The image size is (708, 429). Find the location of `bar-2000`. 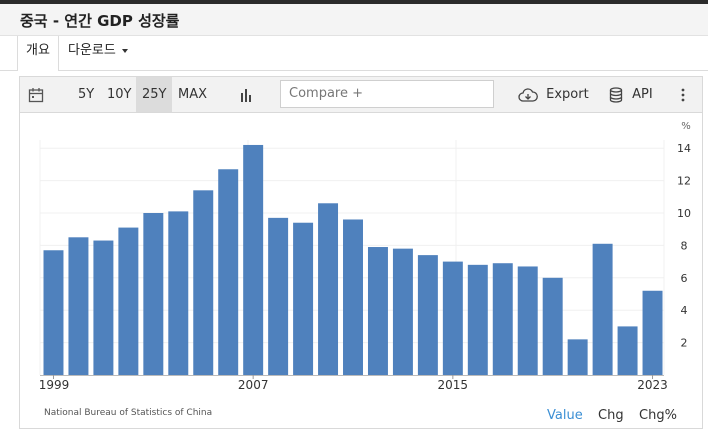

bar-2000 is located at coordinates (78, 306).